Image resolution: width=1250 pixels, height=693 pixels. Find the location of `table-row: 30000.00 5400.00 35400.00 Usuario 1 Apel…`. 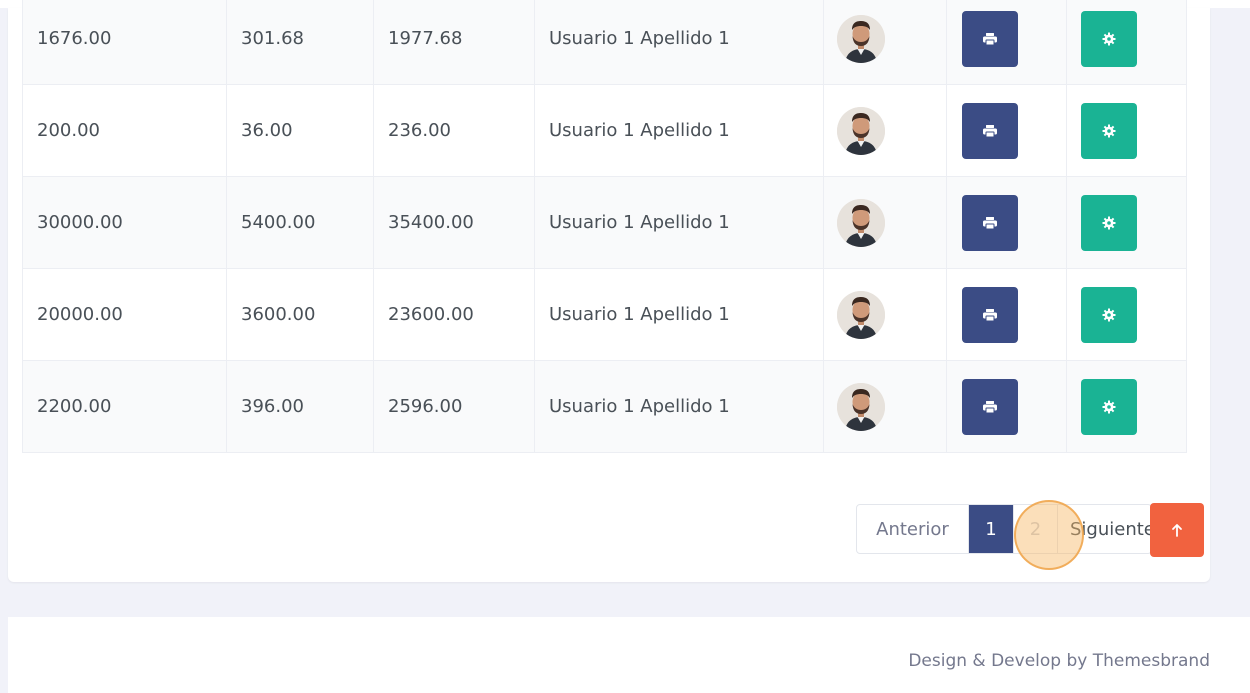

table-row: 30000.00 5400.00 35400.00 Usuario 1 Apel… is located at coordinates (604, 222).